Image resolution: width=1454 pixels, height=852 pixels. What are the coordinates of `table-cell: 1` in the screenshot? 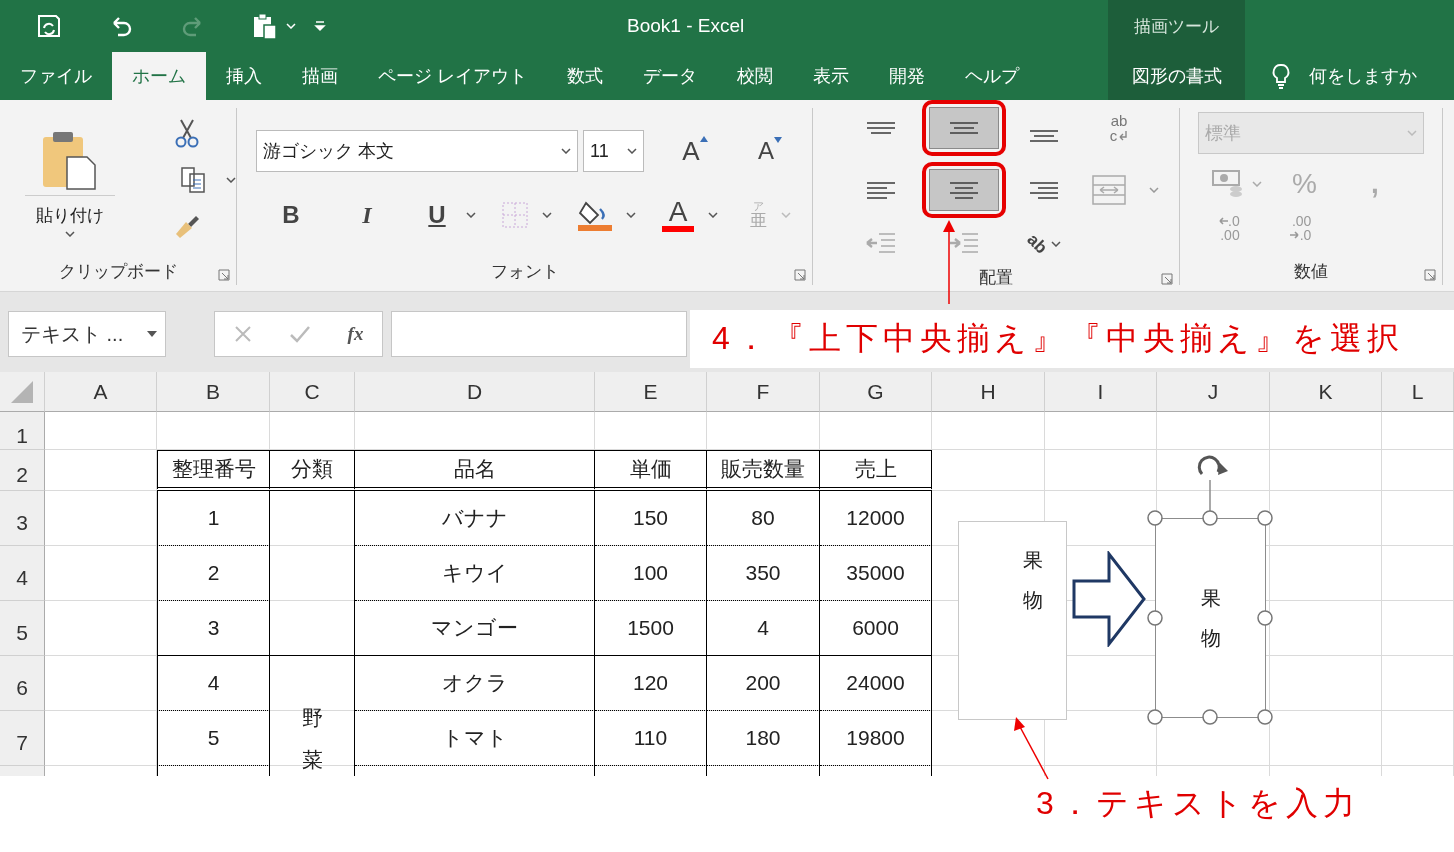 It's located at (213, 518).